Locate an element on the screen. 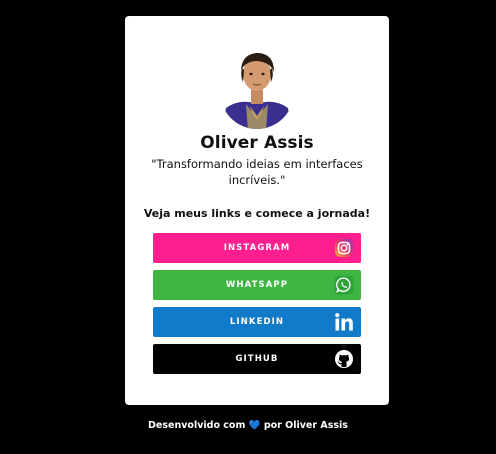 The width and height of the screenshot is (496, 454). link-label: LINKEDIN is located at coordinates (257, 322).